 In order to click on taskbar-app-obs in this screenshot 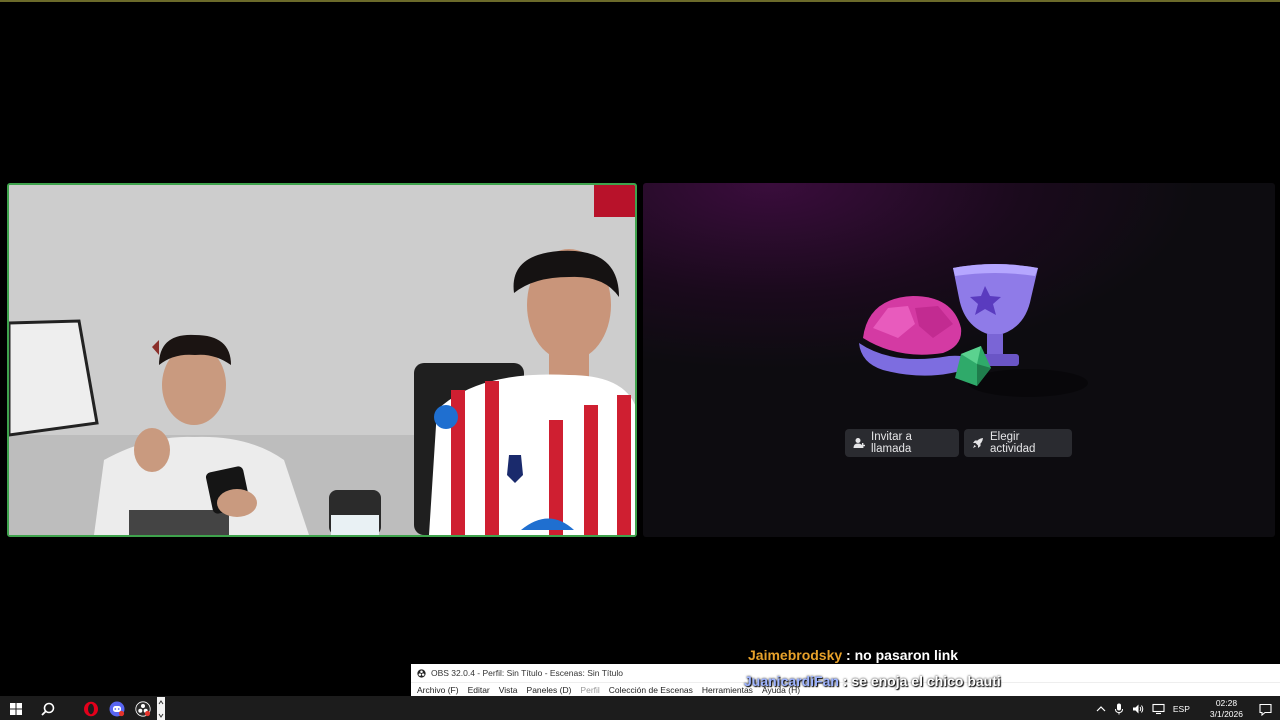, I will do `click(143, 708)`.